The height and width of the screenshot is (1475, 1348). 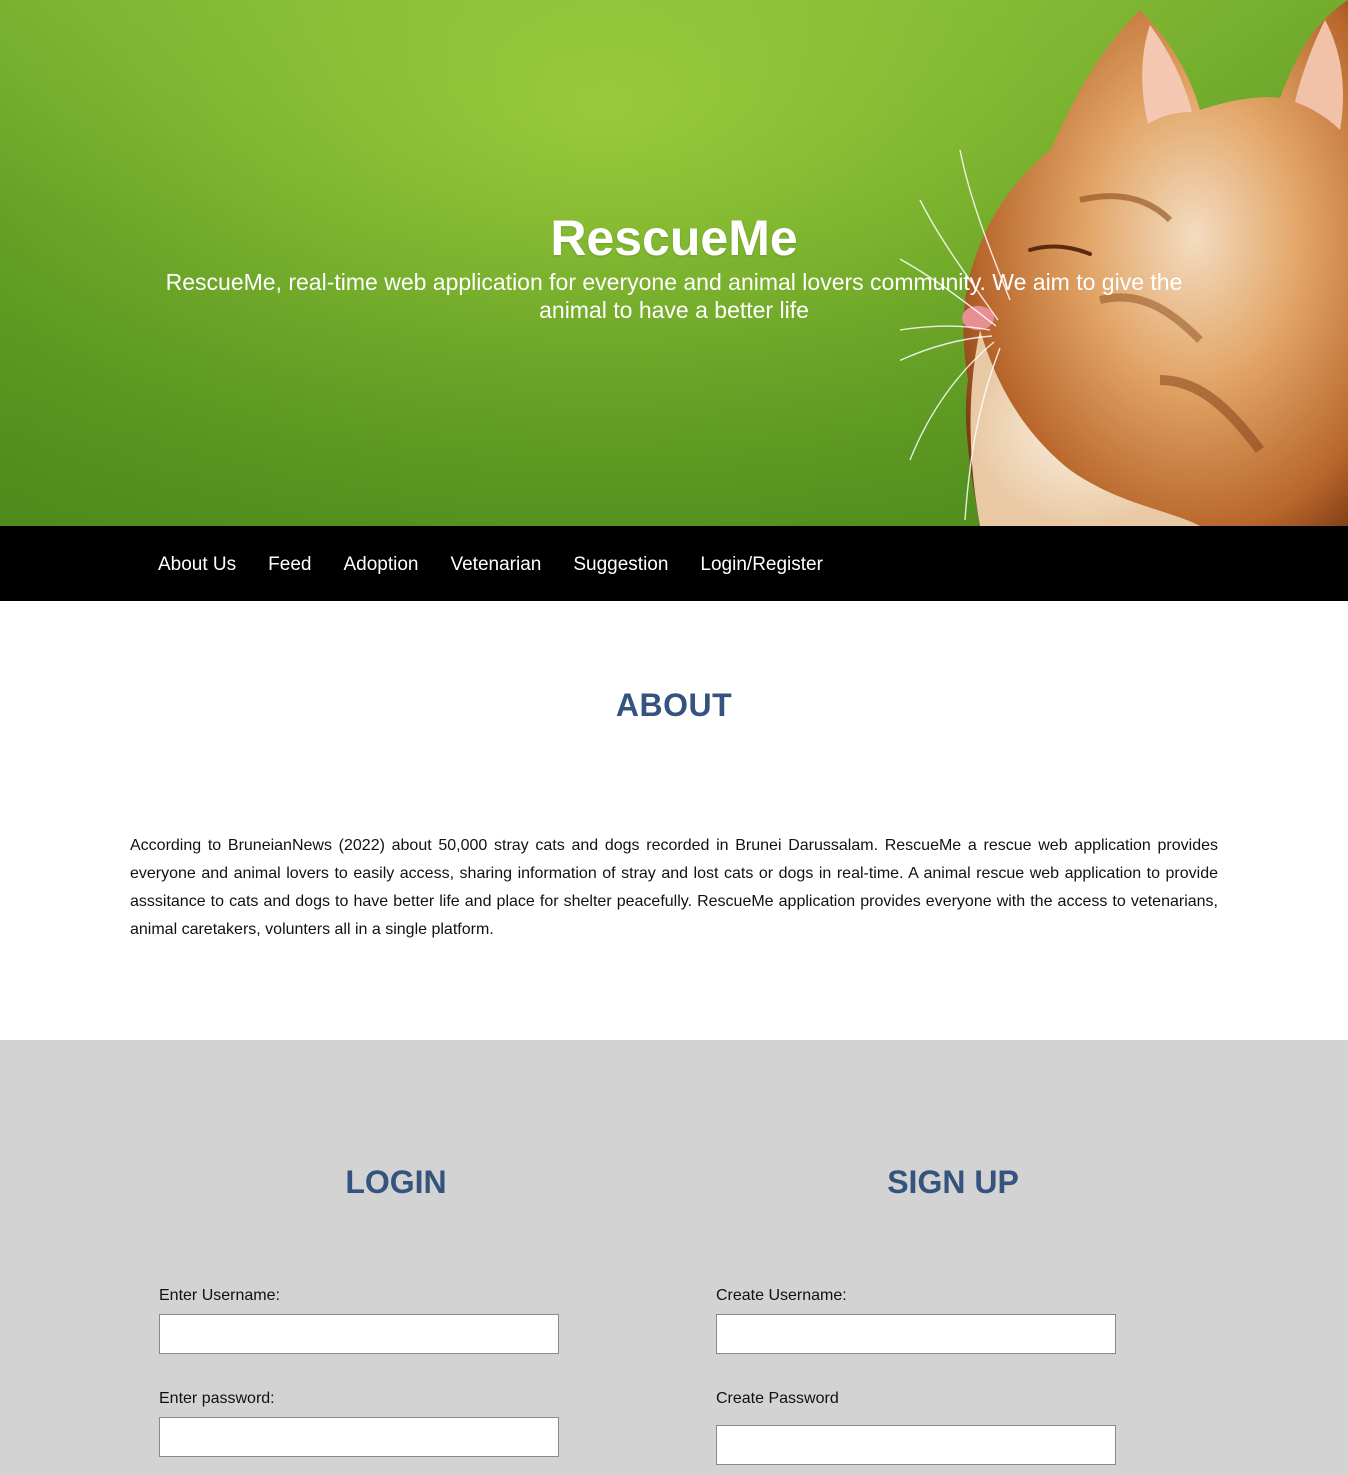 I want to click on login-heading: LOGIN, so click(x=396, y=1182).